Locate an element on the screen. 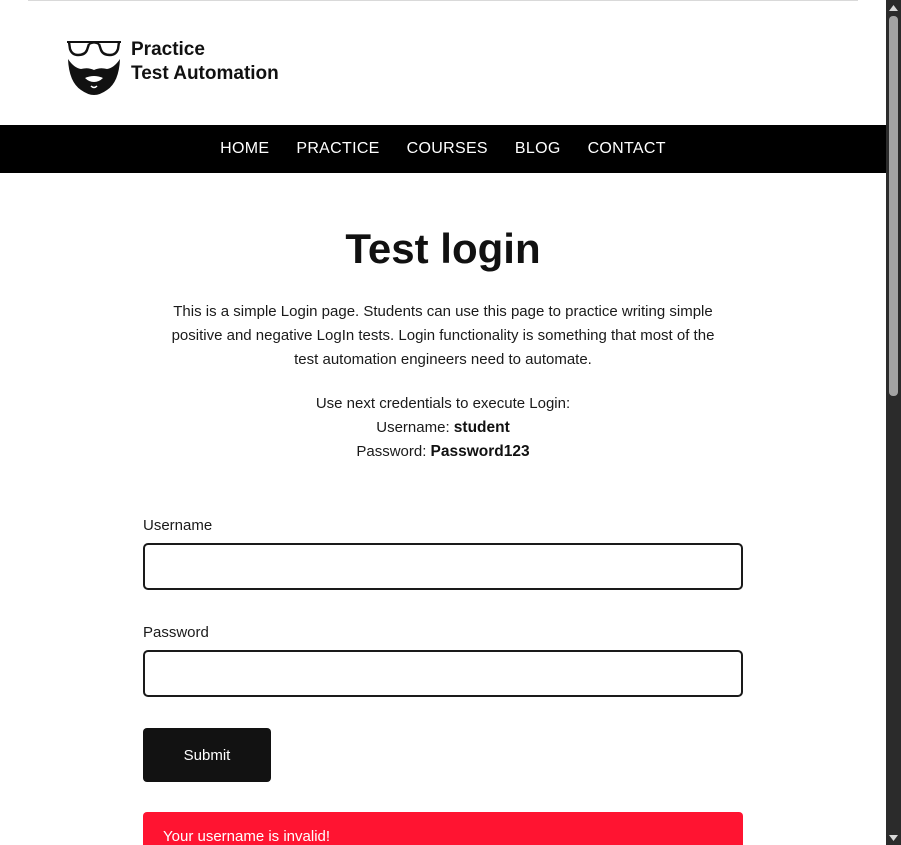  credentials-info: Use next credentials to execute Login is located at coordinates (443, 428).